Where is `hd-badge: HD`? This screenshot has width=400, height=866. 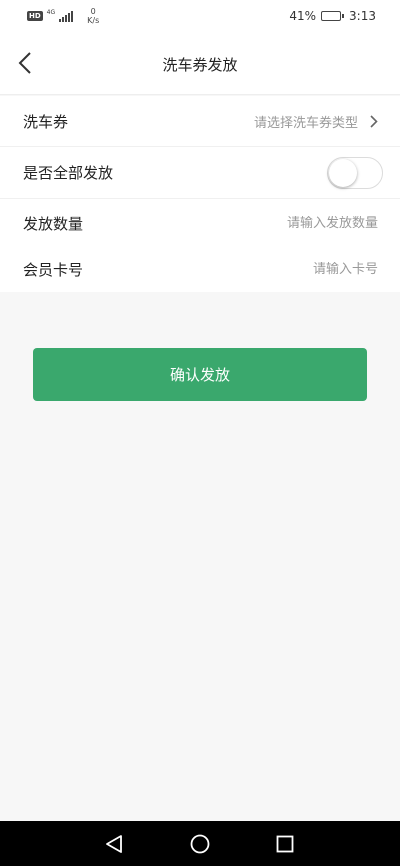 hd-badge: HD is located at coordinates (35, 16).